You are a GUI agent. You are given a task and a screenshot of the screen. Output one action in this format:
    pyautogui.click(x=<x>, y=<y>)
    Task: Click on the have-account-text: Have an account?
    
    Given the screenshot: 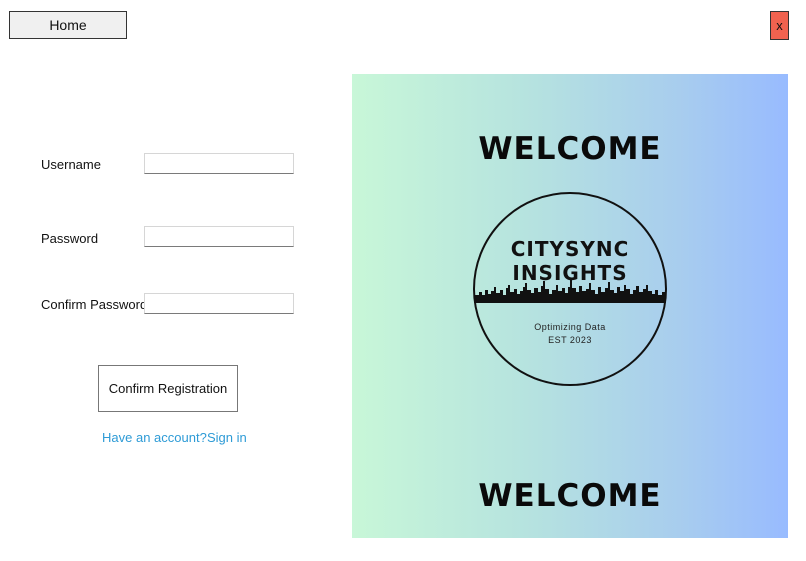 What is the action you would take?
    pyautogui.click(x=154, y=437)
    